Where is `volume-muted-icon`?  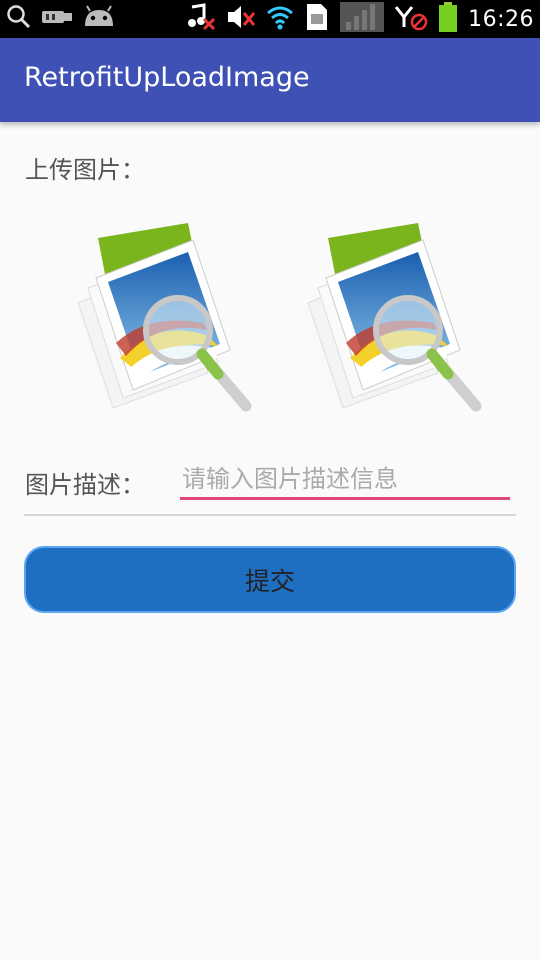 volume-muted-icon is located at coordinates (241, 19).